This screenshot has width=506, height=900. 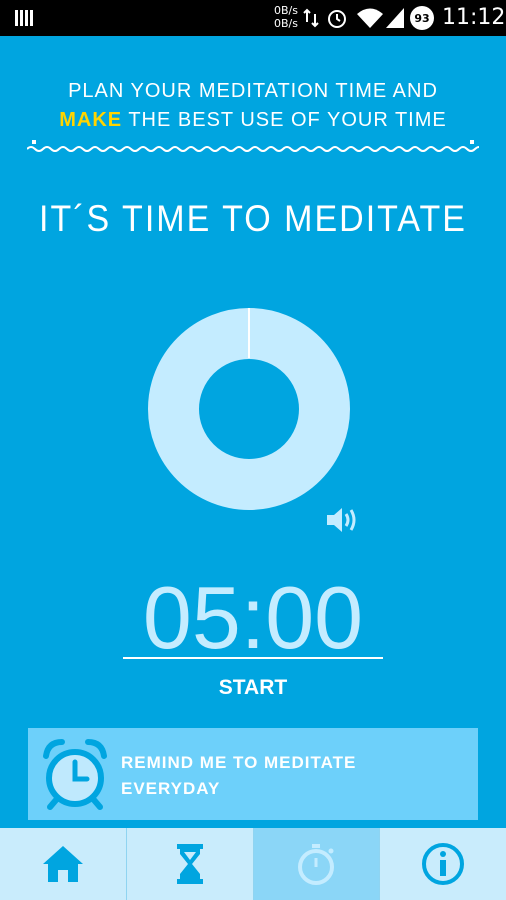 I want to click on notification-icon, so click(x=24, y=18).